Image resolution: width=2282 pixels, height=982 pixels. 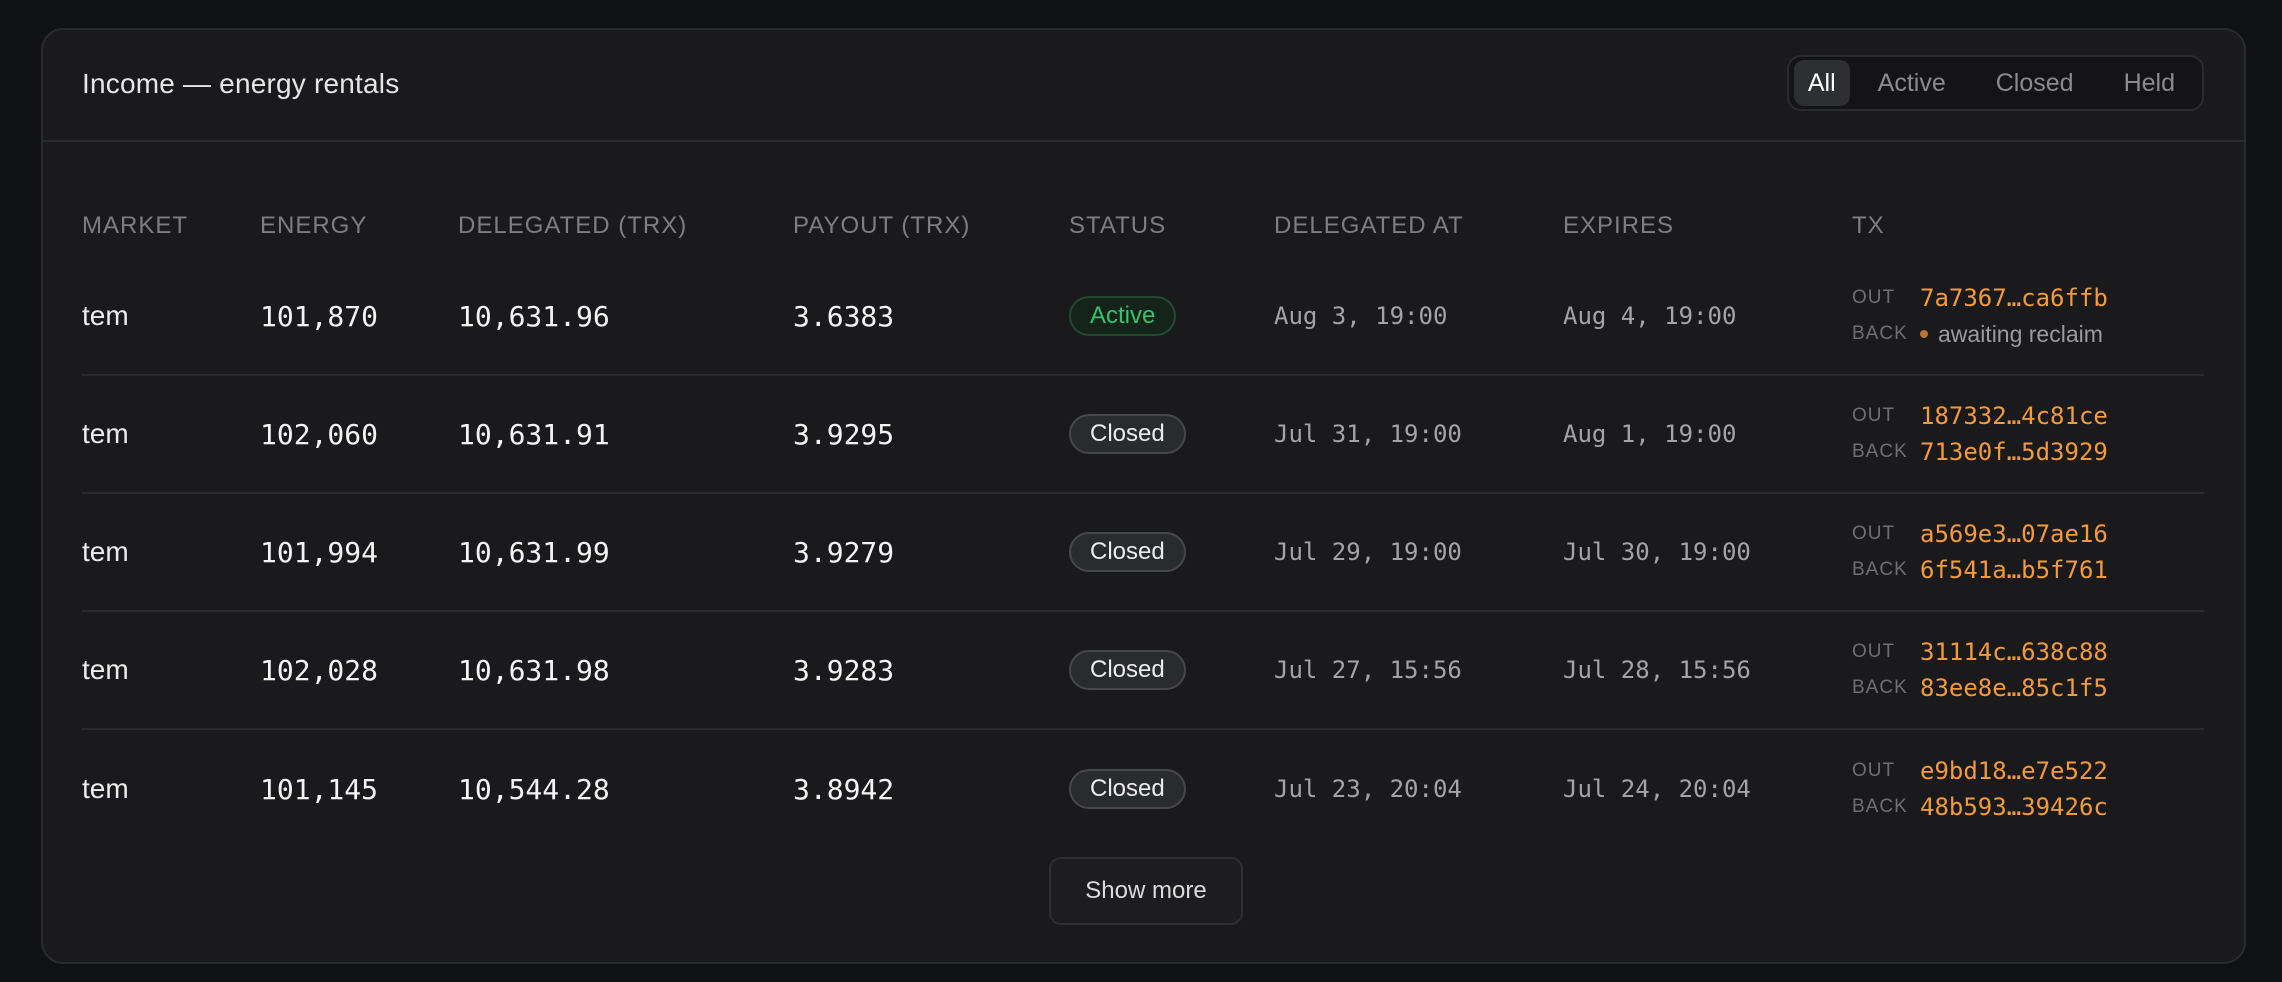 I want to click on energy-cell: 101,870, so click(x=319, y=316).